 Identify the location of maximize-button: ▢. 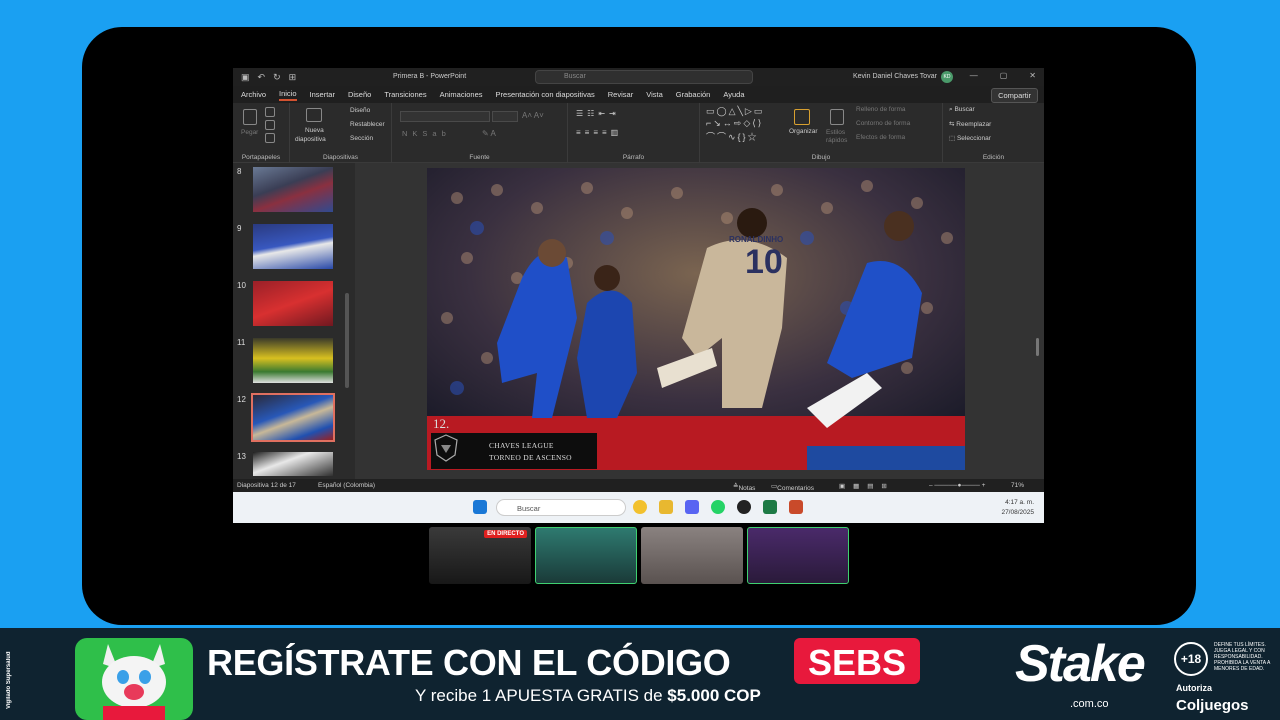
(1004, 75).